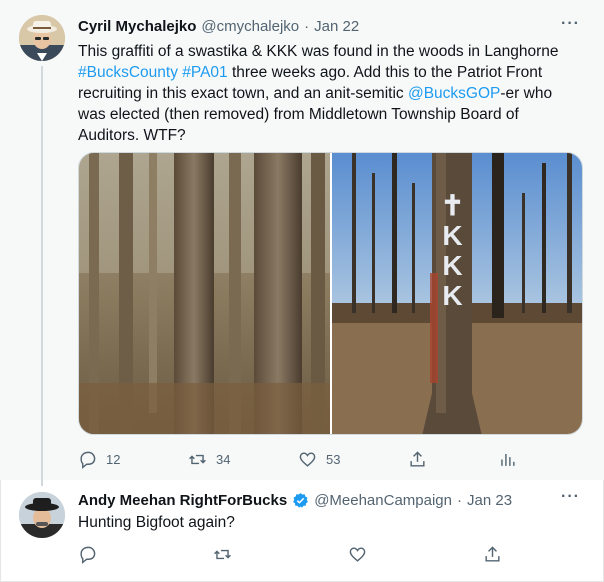  I want to click on analytics-icon, so click(508, 459).